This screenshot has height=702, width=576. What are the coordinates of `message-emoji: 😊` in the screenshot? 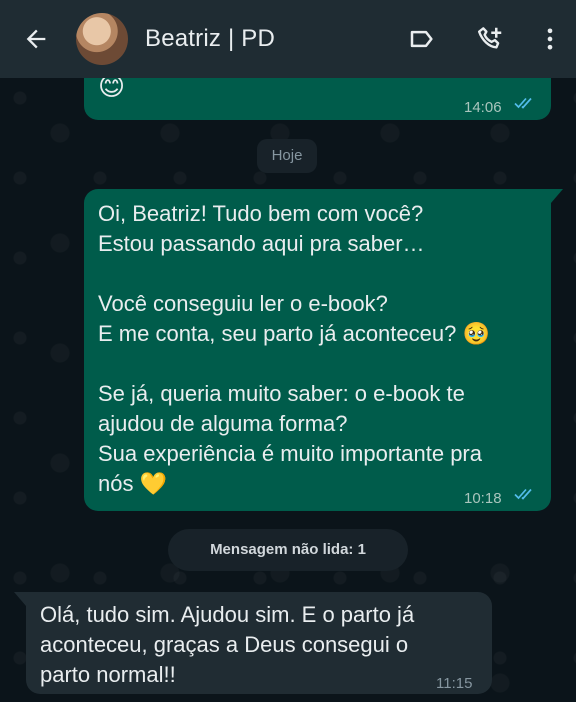 It's located at (112, 89).